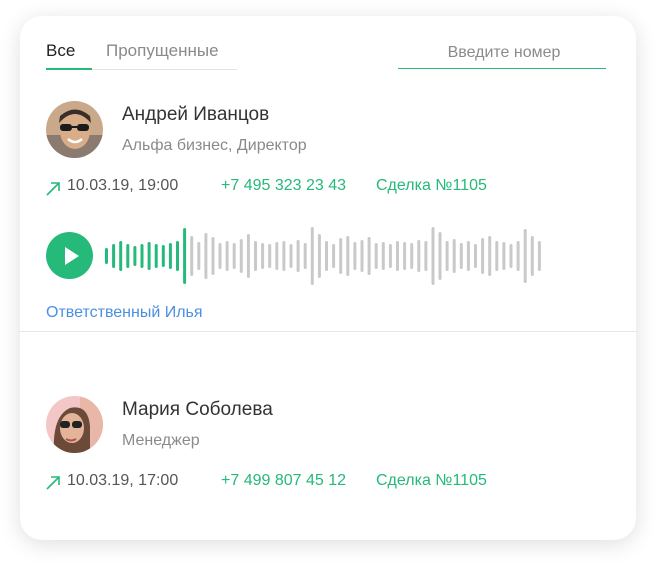 Image resolution: width=656 pixels, height=565 pixels. I want to click on avatar-woman-icon, so click(74, 424).